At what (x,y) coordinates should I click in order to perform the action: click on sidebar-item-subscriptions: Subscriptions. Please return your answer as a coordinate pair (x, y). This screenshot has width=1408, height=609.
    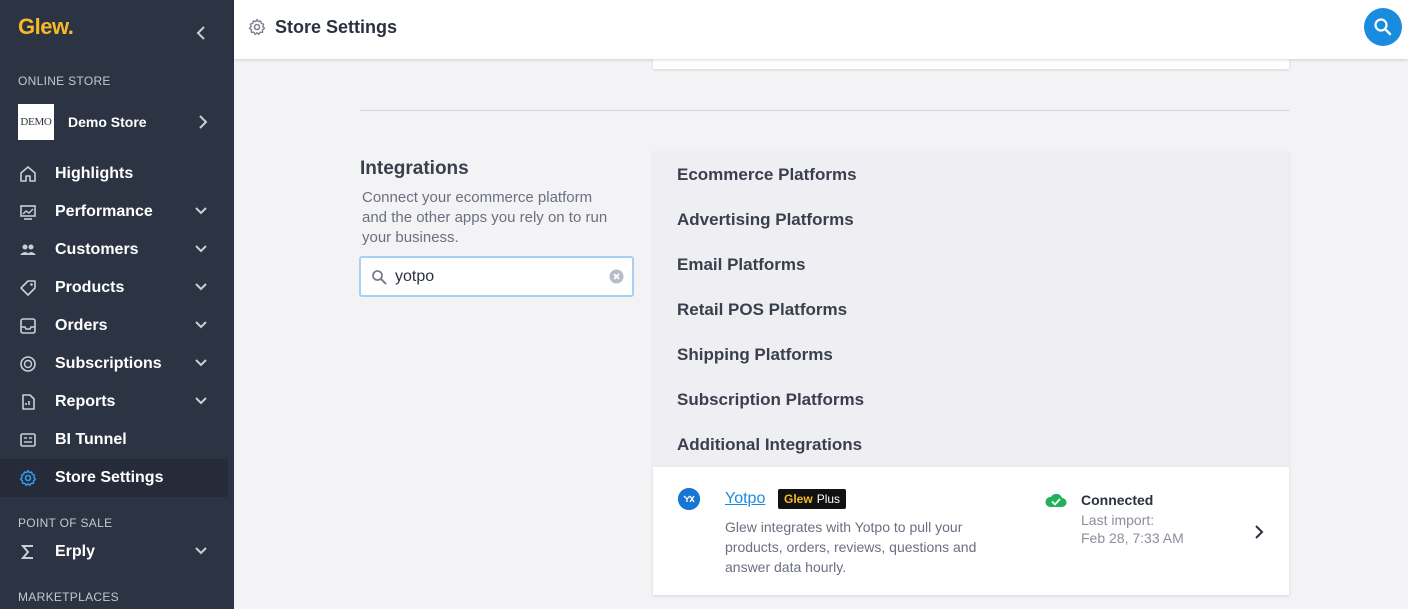
    Looking at the image, I should click on (114, 364).